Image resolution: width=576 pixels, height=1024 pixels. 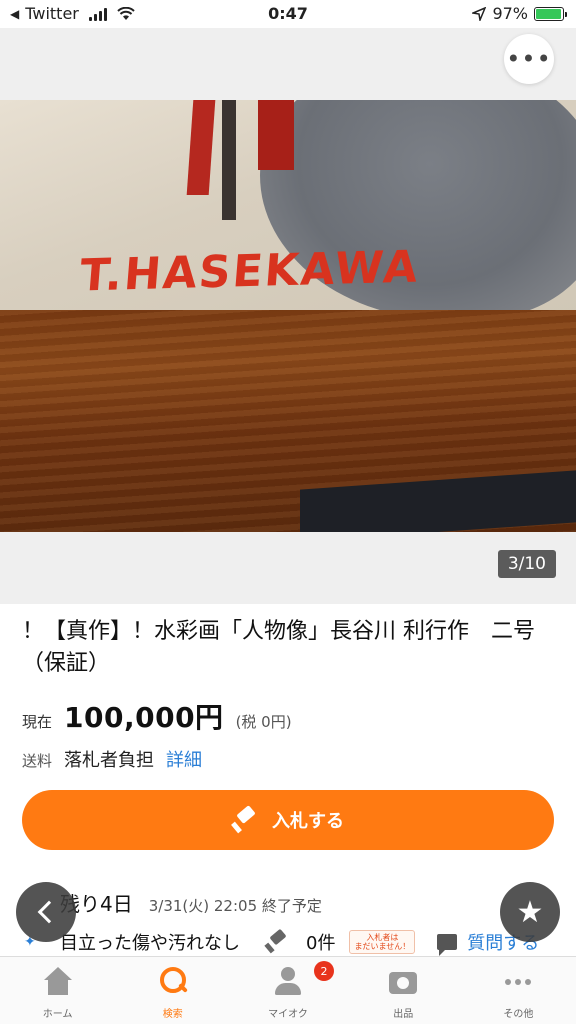 What do you see at coordinates (250, 271) in the screenshot?
I see `photo-signature: T.HASEKAWA` at bounding box center [250, 271].